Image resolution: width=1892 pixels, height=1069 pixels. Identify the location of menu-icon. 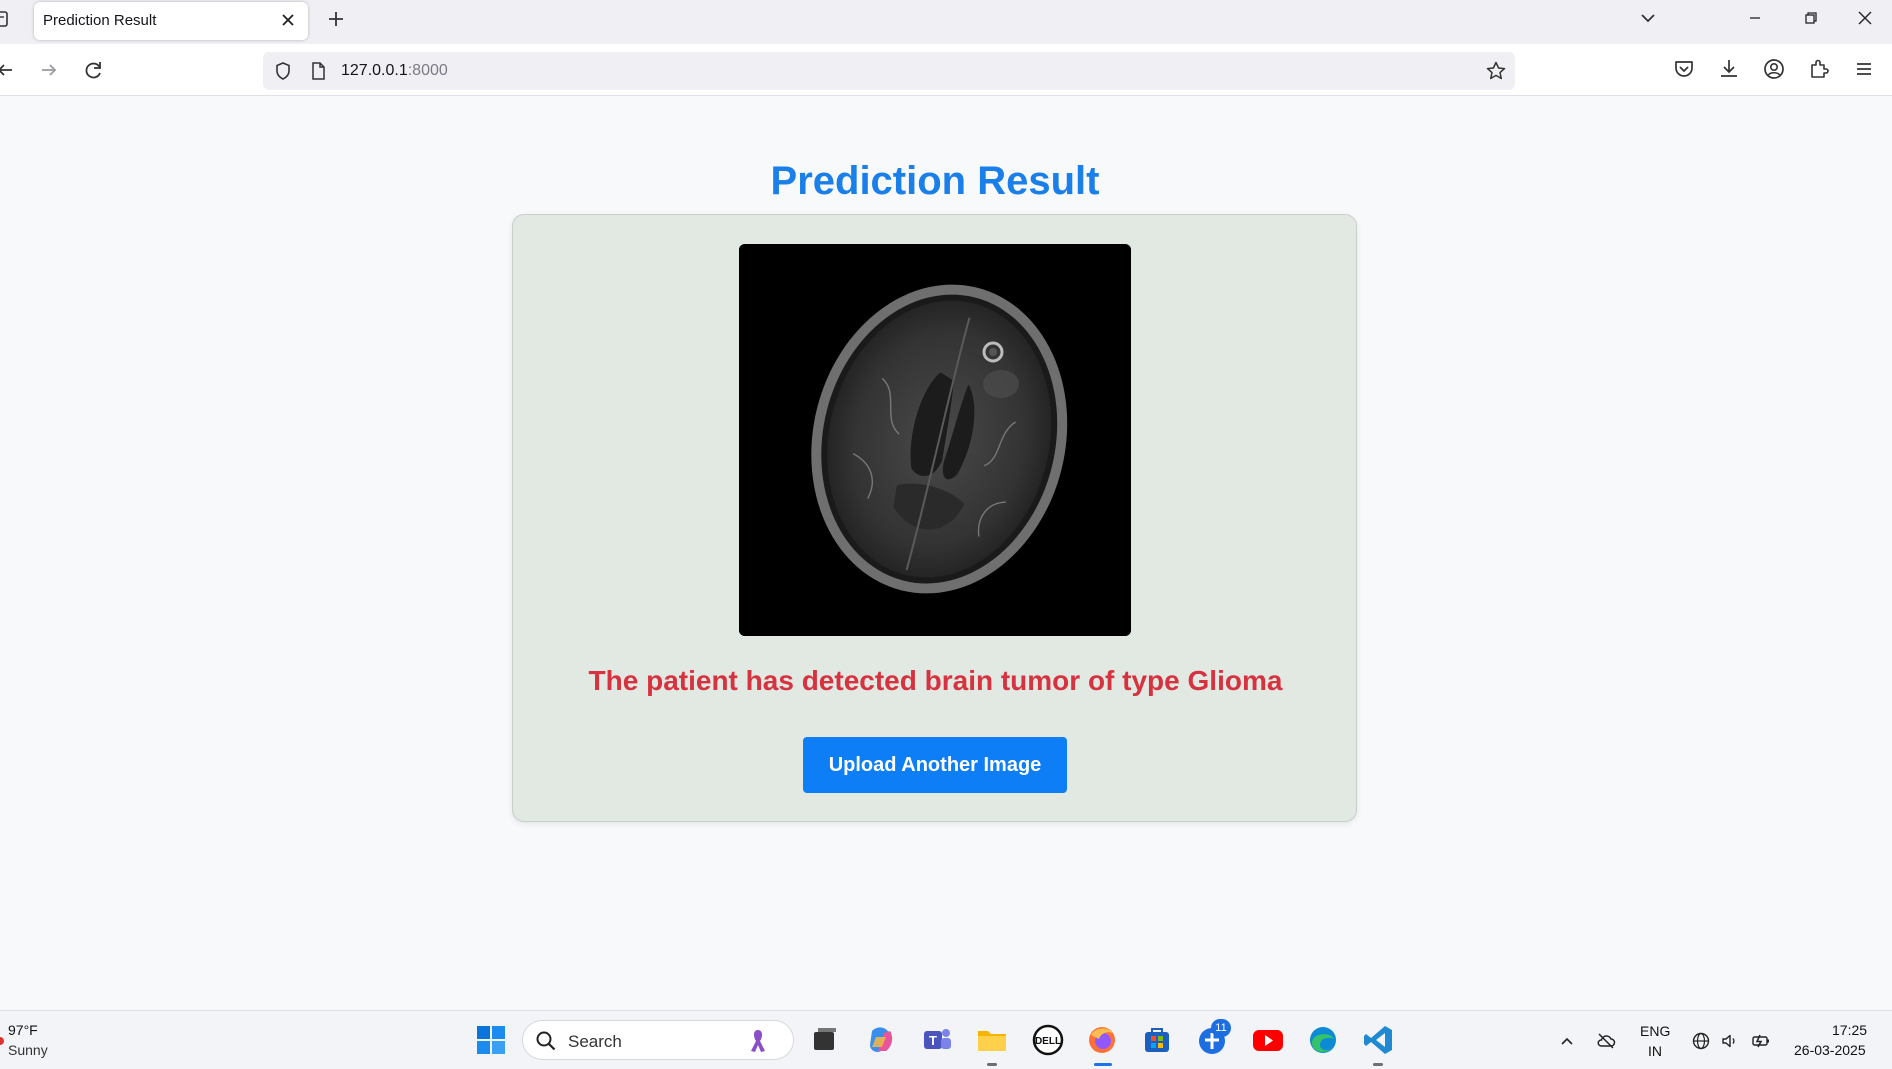
(1864, 69).